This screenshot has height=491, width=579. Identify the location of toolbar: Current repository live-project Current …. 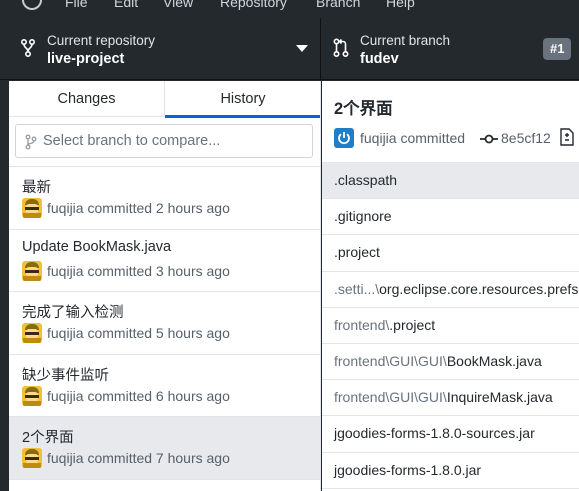
(289, 49).